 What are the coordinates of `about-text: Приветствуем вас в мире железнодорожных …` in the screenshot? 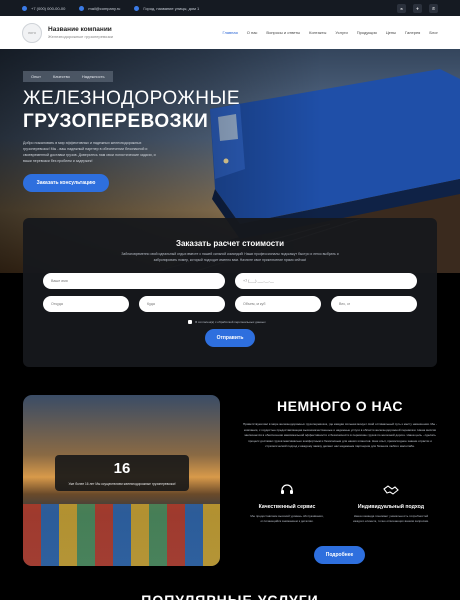 It's located at (340, 435).